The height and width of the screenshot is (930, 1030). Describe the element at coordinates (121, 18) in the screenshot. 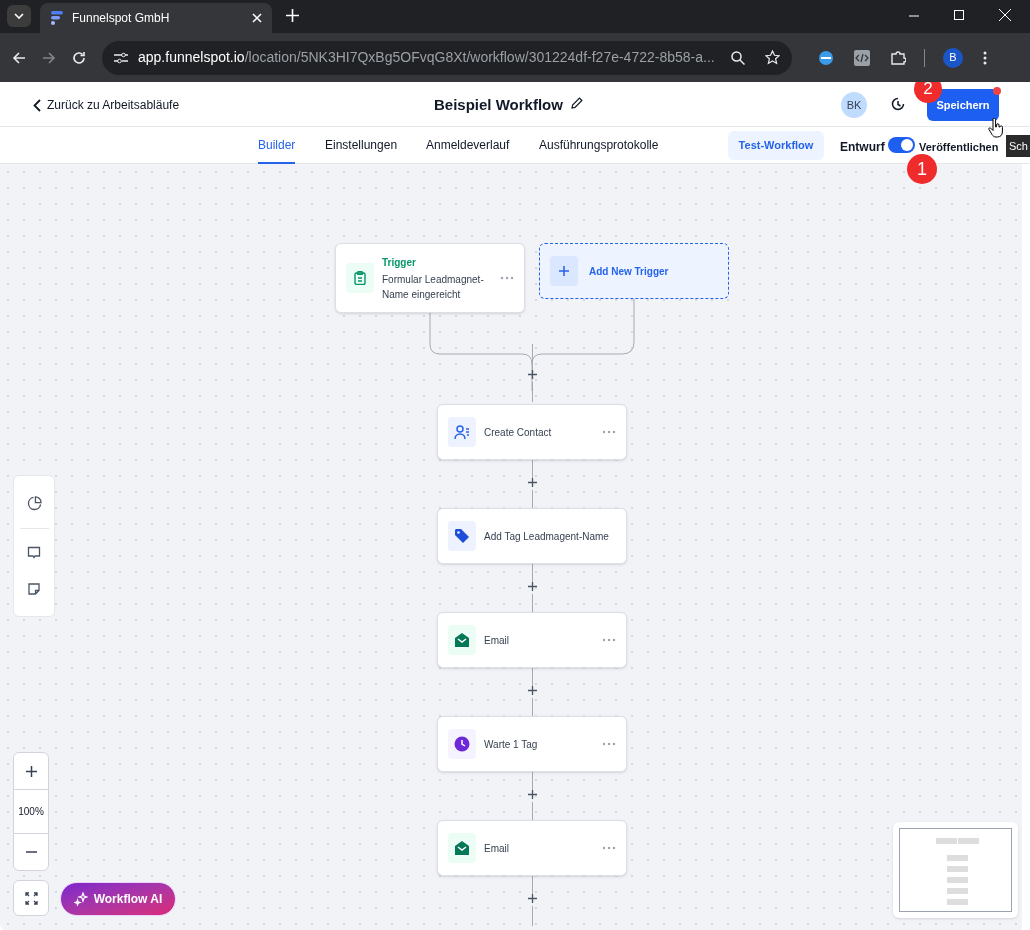

I see `tab-title: Funnelspot GmbH` at that location.